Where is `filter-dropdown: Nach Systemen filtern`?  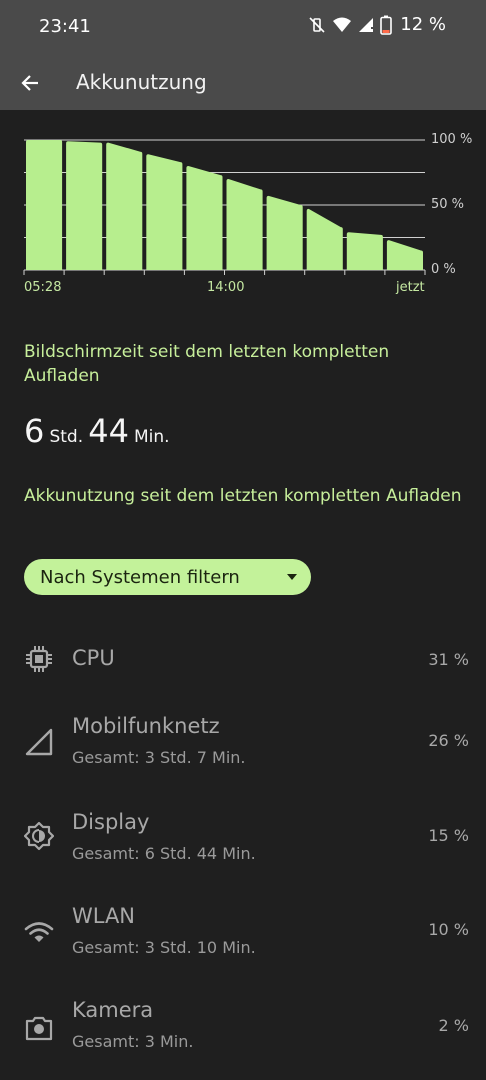 filter-dropdown: Nach Systemen filtern is located at coordinates (167, 577).